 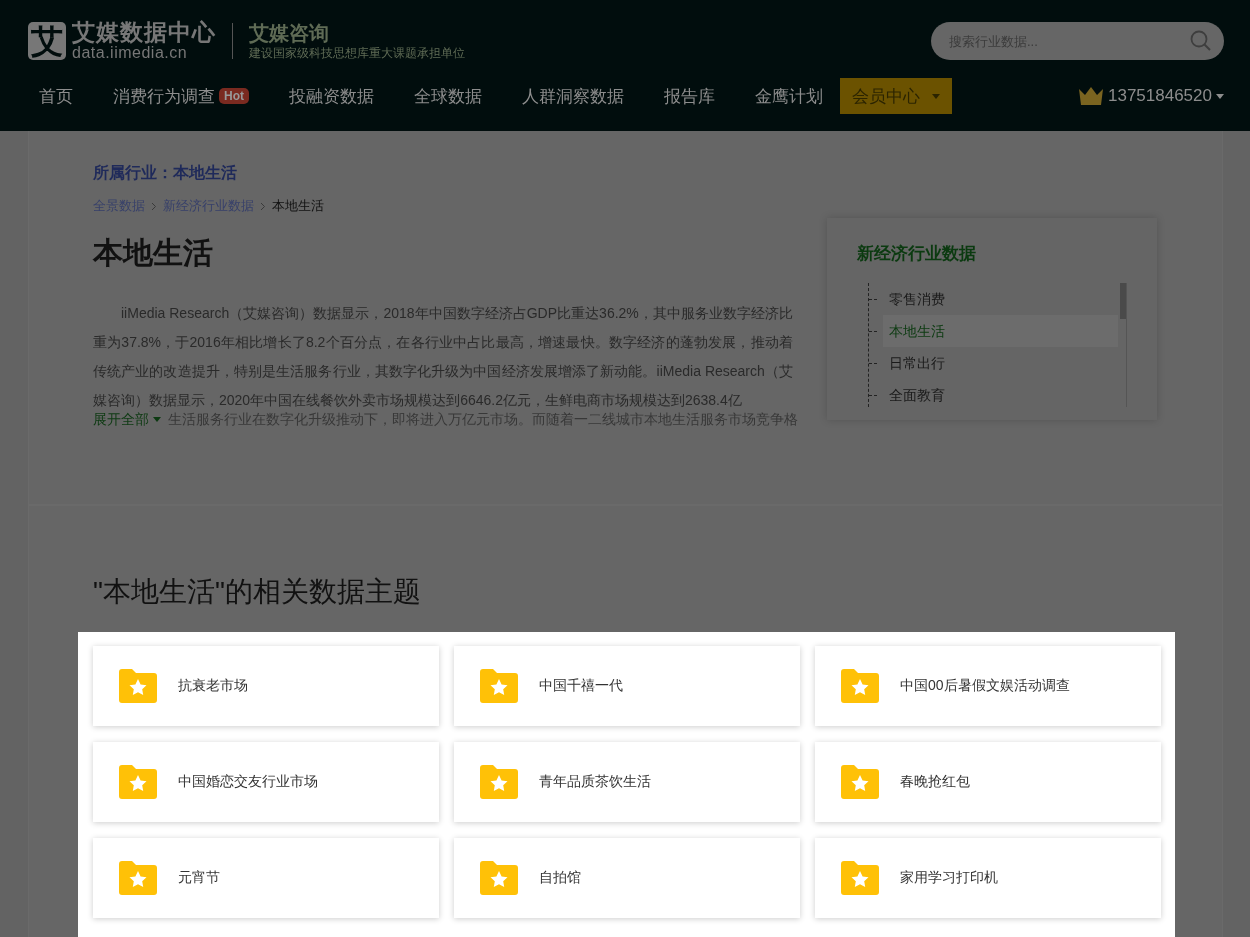 What do you see at coordinates (165, 173) in the screenshot?
I see `industry-label: 所属行业：本地生活` at bounding box center [165, 173].